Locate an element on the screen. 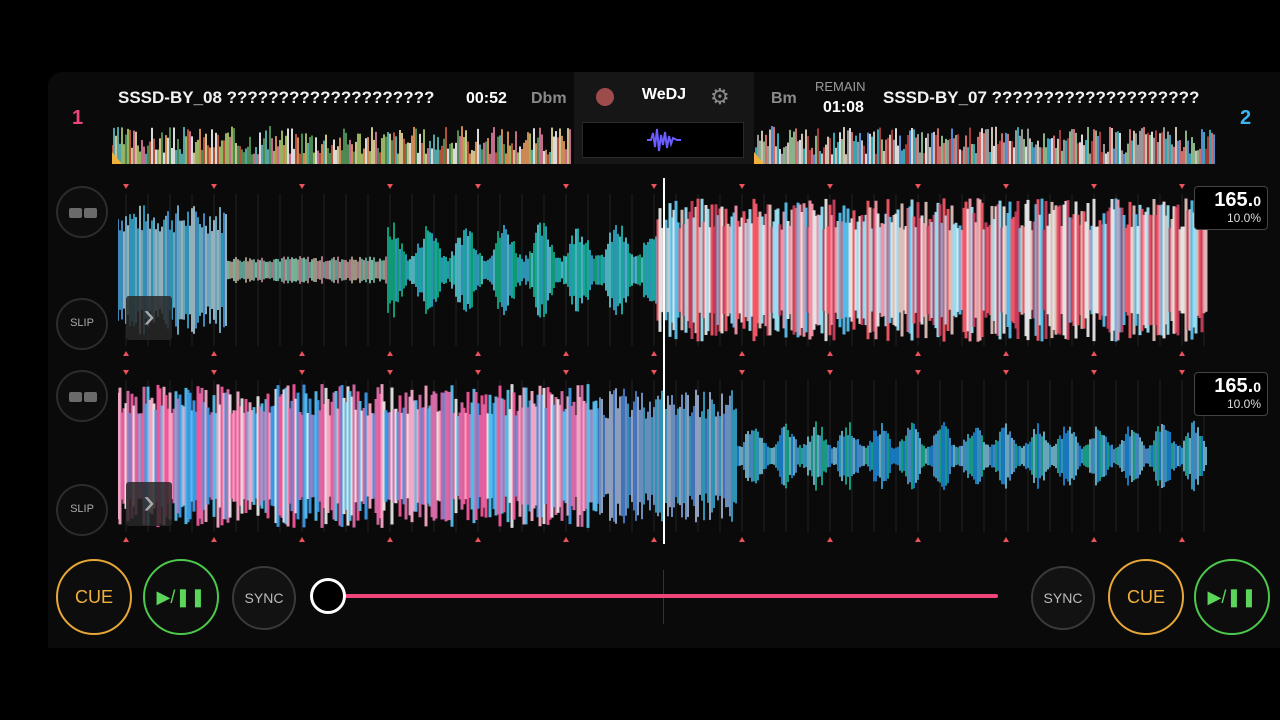 This screenshot has height=720, width=1280. deck-1-sync-button: SYNC is located at coordinates (264, 598).